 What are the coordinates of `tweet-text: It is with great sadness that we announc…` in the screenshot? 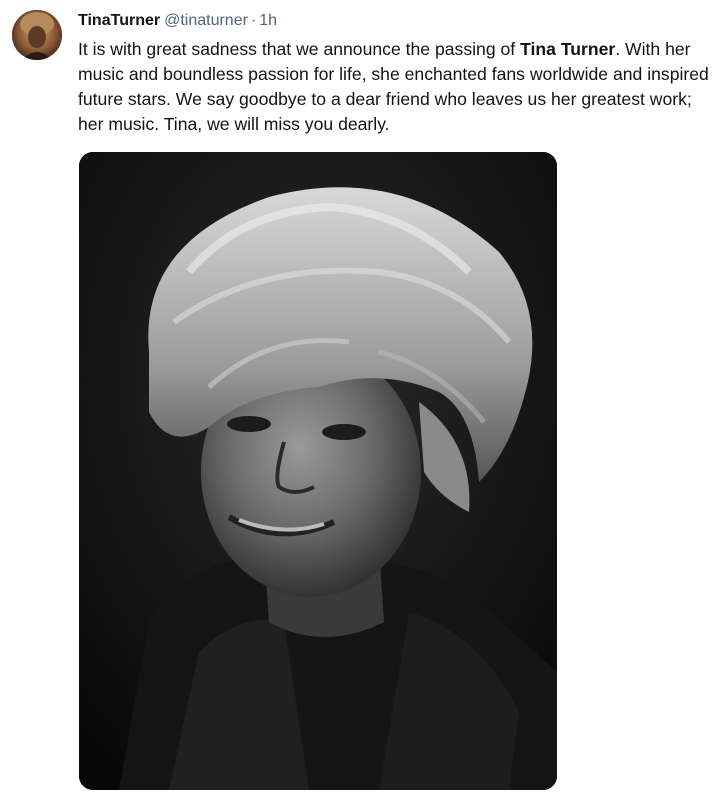 It's located at (394, 87).